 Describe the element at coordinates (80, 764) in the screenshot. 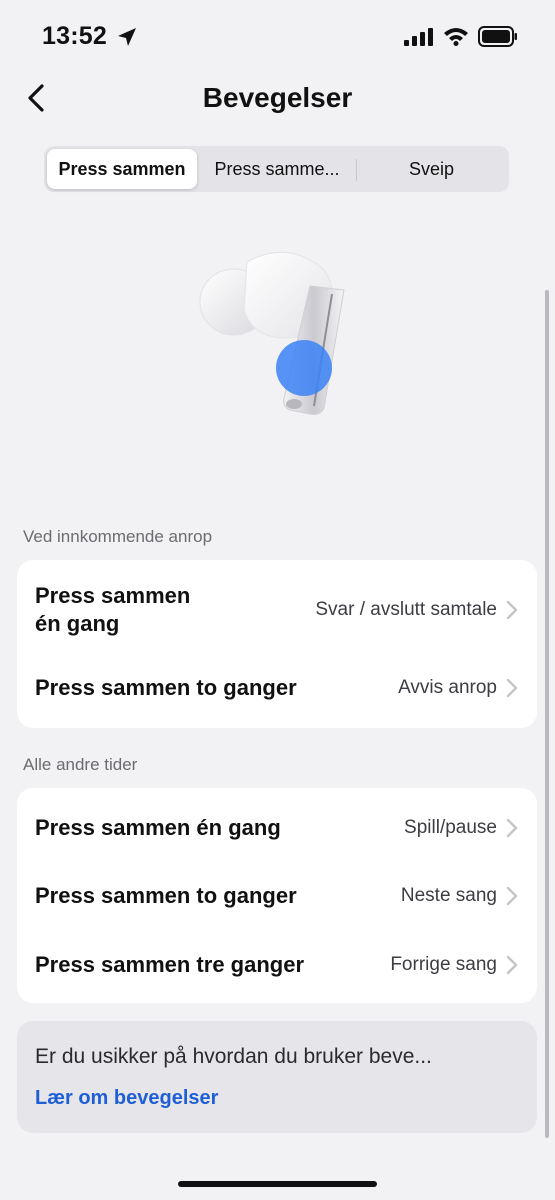

I see `section-header-other-times: Alle andre tider` at that location.